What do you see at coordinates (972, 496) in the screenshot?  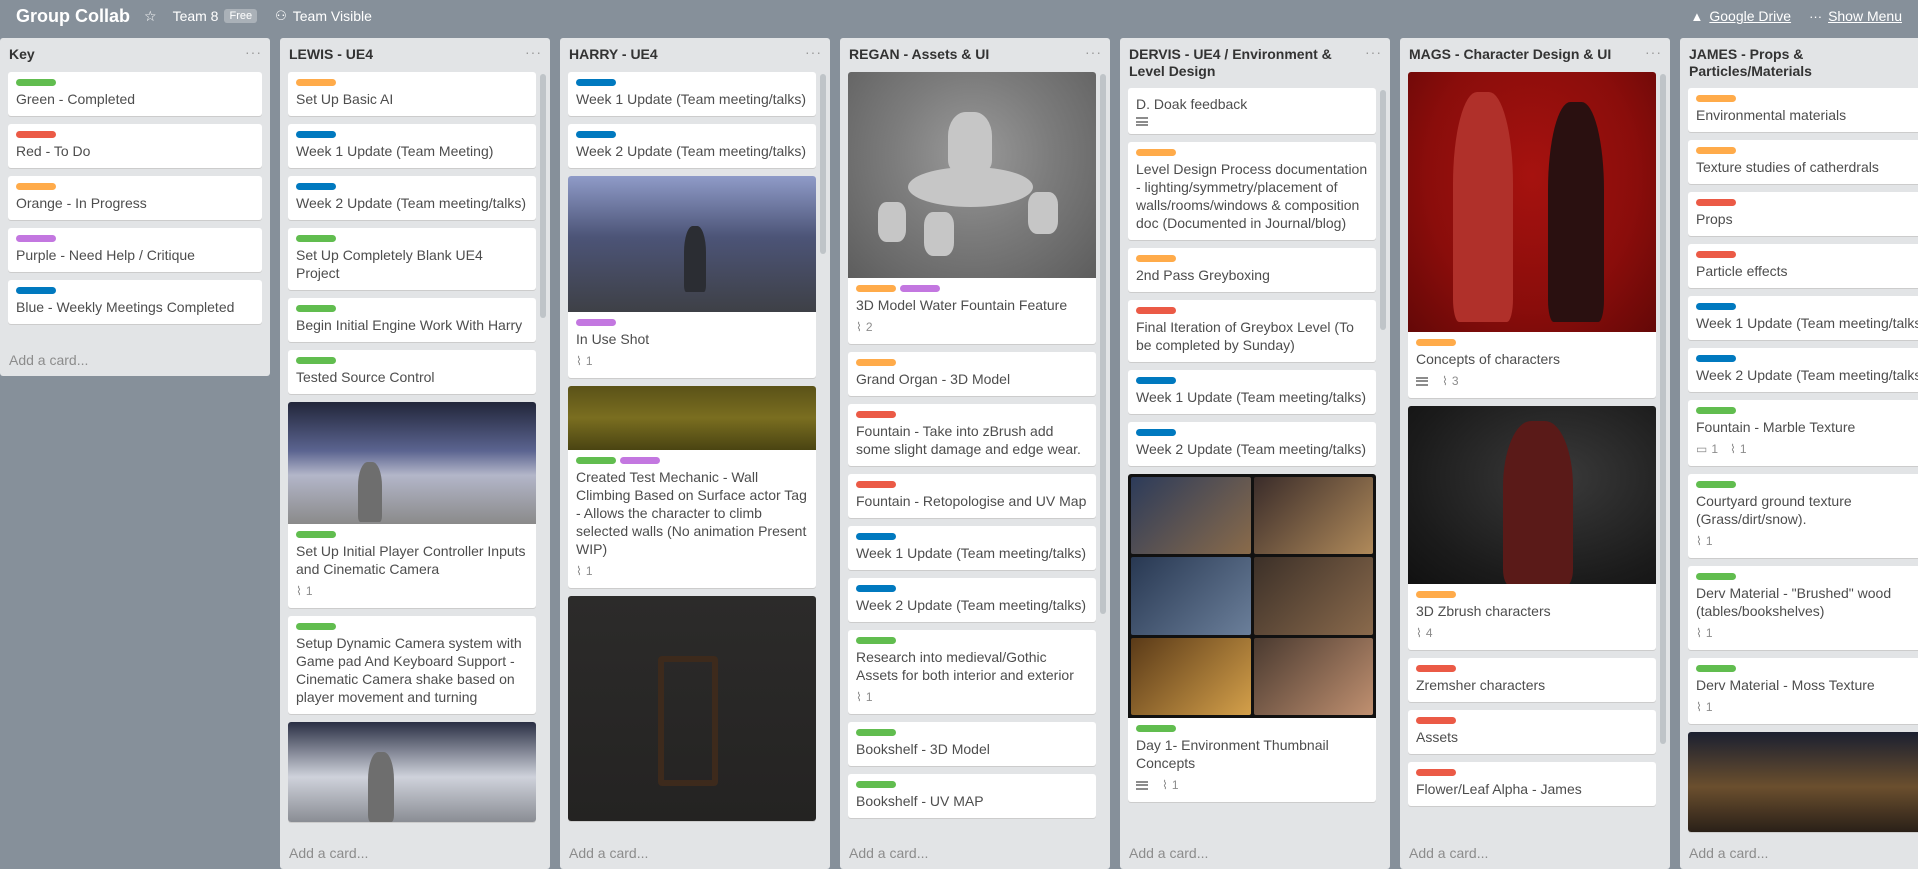 I see `list-card: Fountain - Retopologise and UV Map` at bounding box center [972, 496].